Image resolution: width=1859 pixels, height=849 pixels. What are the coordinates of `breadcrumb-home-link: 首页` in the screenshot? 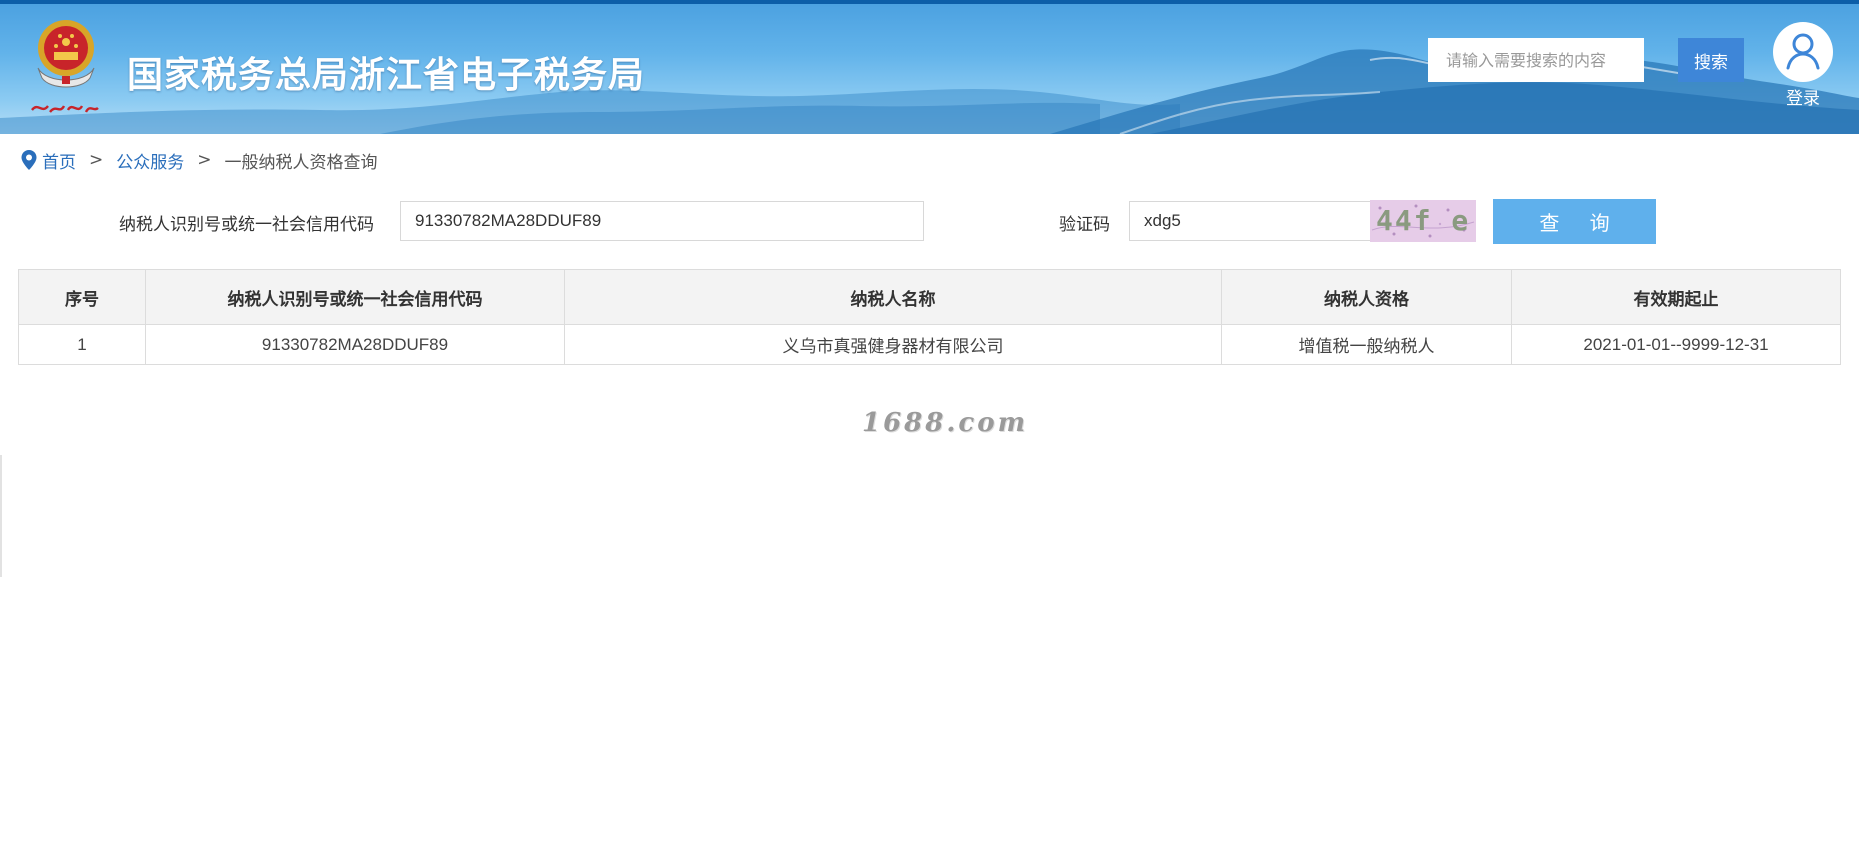 It's located at (59, 160).